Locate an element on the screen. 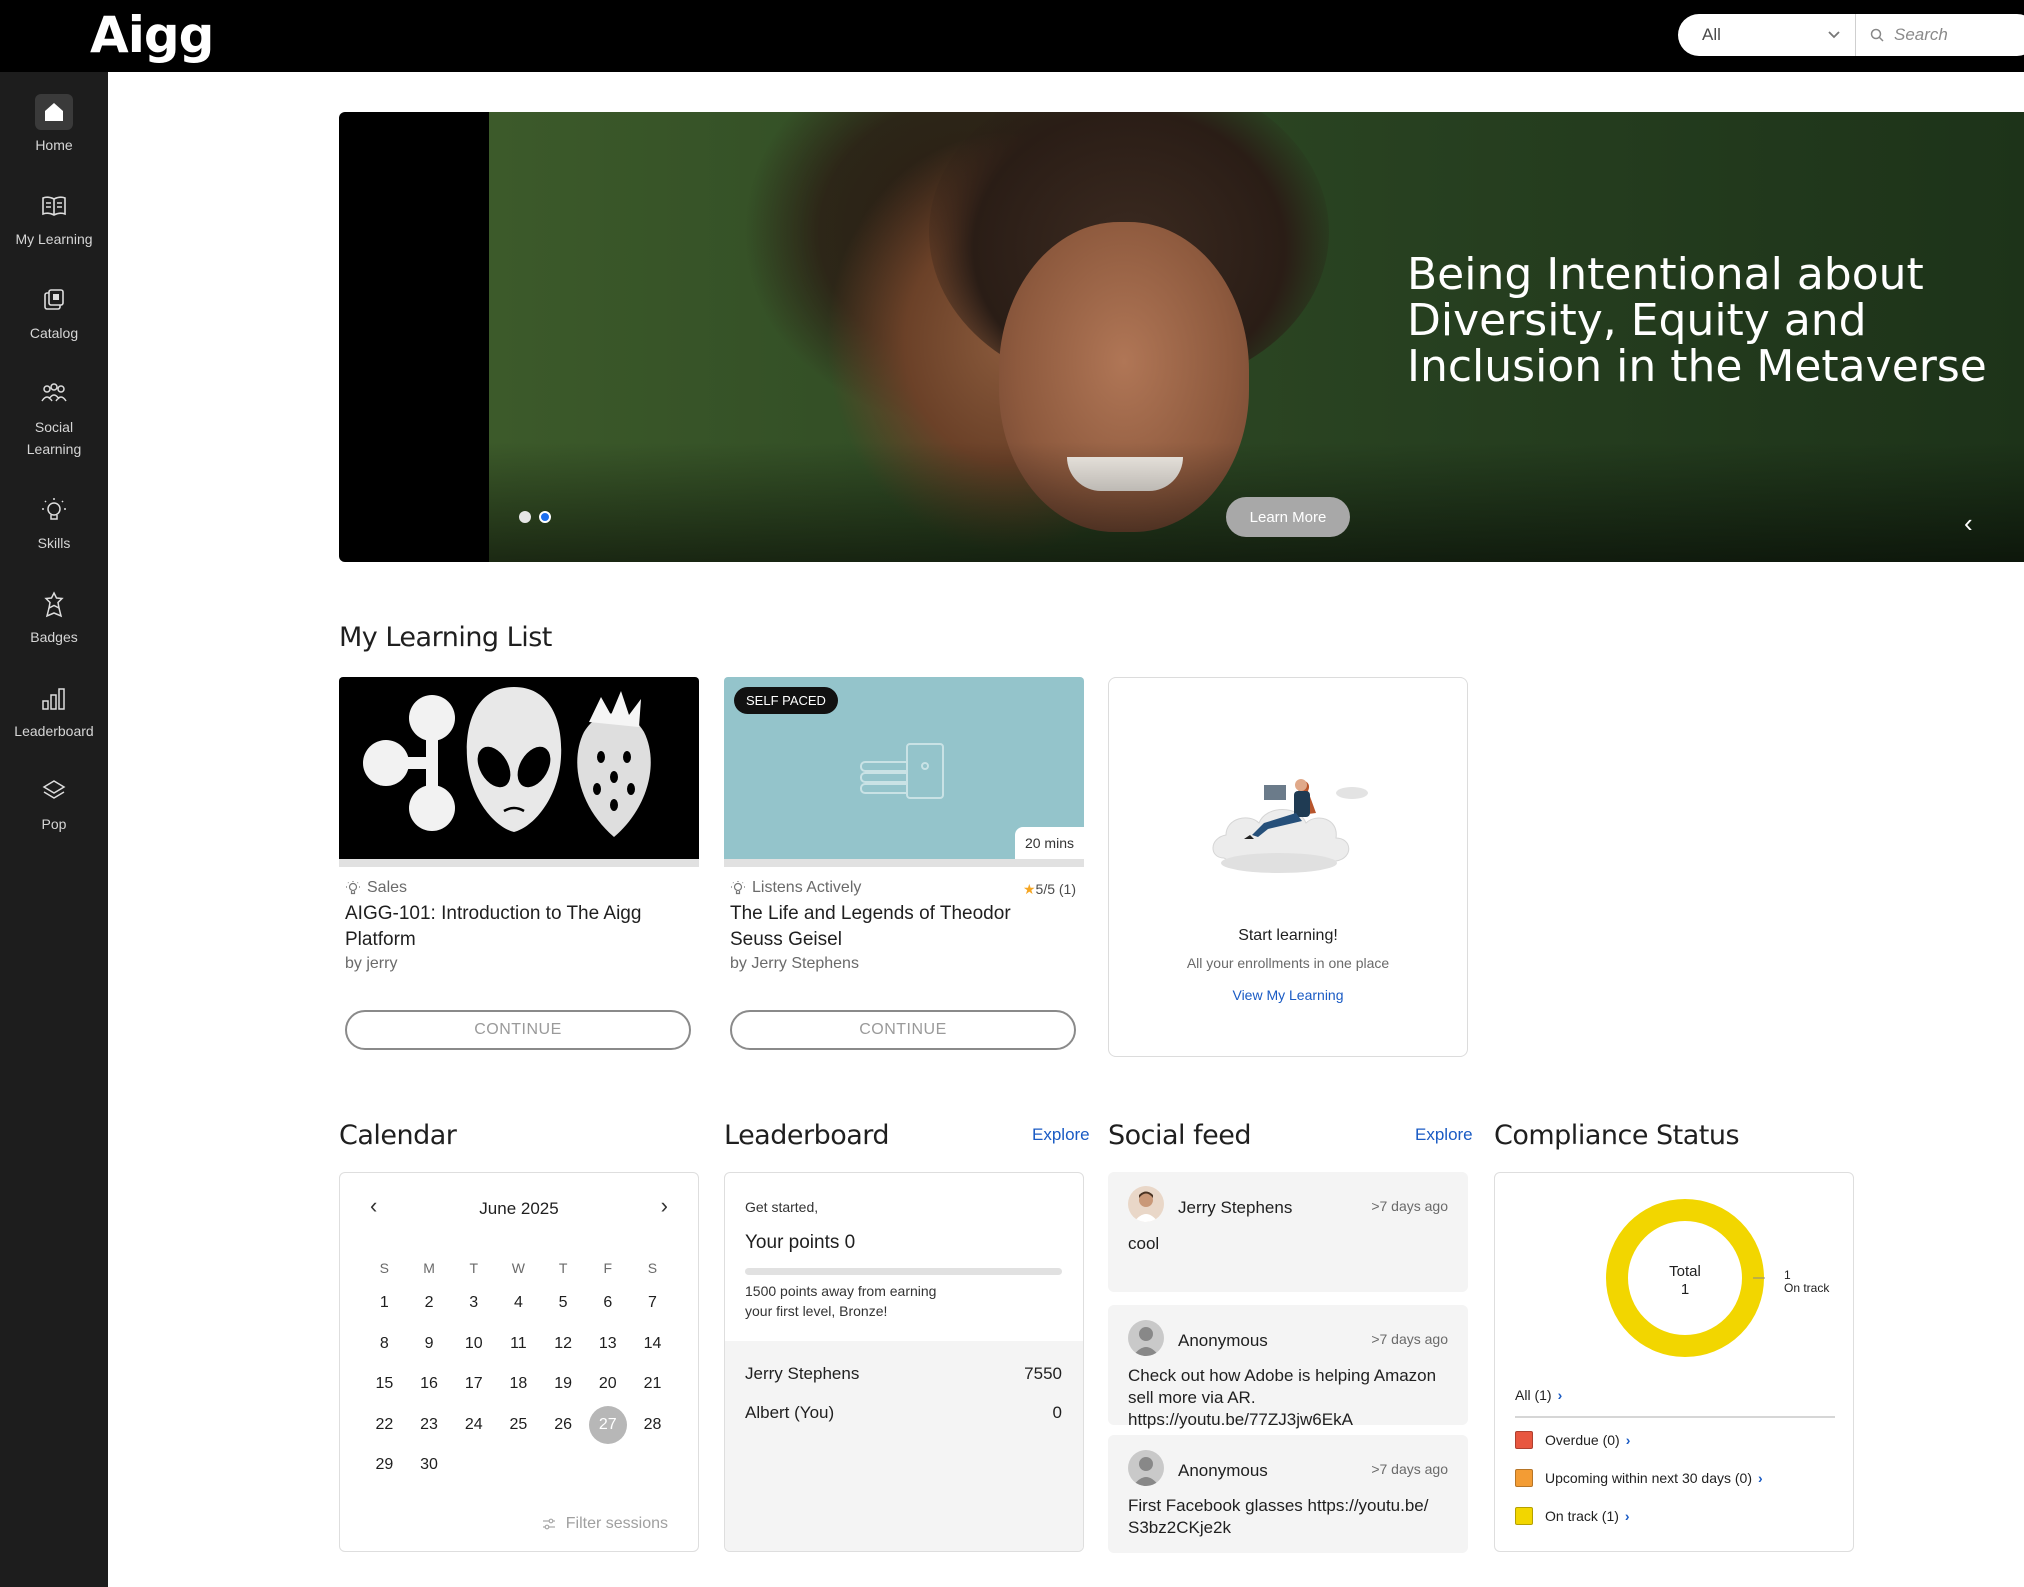 Image resolution: width=2024 pixels, height=1587 pixels. sidebar-item-my-learning: My Learning is located at coordinates (54, 219).